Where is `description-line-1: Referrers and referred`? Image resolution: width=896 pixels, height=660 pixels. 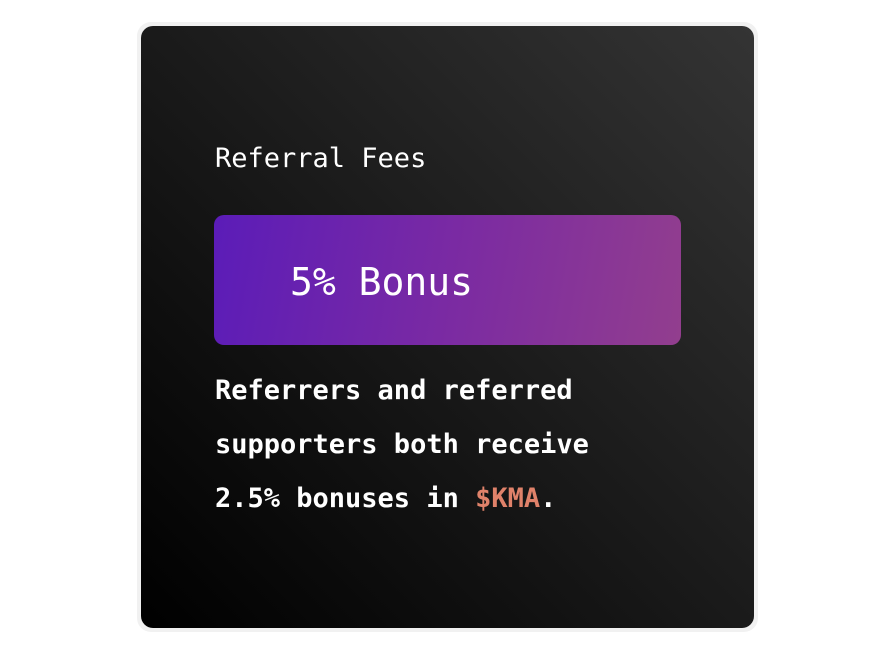
description-line-1: Referrers and referred is located at coordinates (394, 390).